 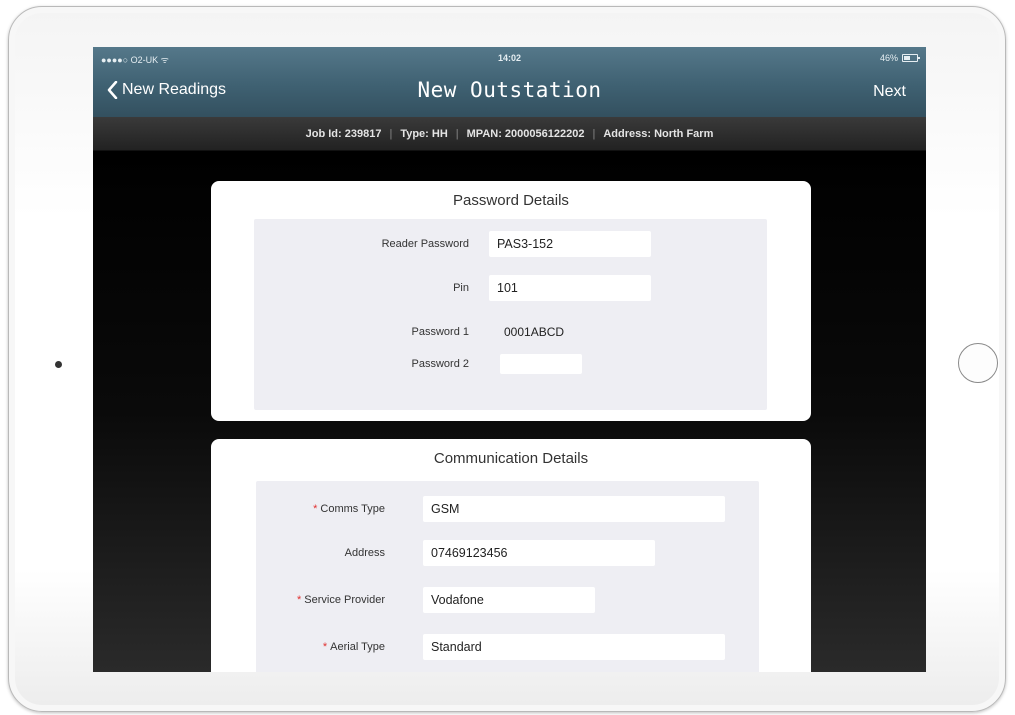 What do you see at coordinates (425, 244) in the screenshot?
I see `reader-password-label: Reader Password` at bounding box center [425, 244].